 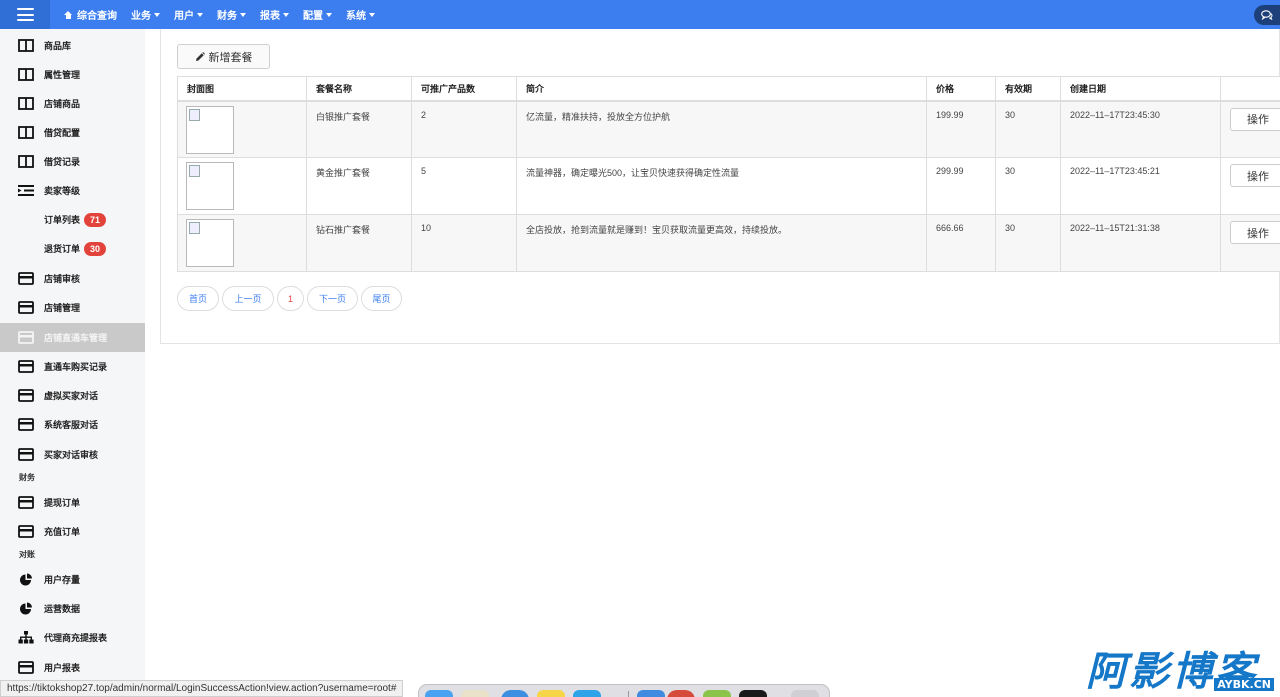 I want to click on nav-label: 综合查询, so click(x=97, y=16).